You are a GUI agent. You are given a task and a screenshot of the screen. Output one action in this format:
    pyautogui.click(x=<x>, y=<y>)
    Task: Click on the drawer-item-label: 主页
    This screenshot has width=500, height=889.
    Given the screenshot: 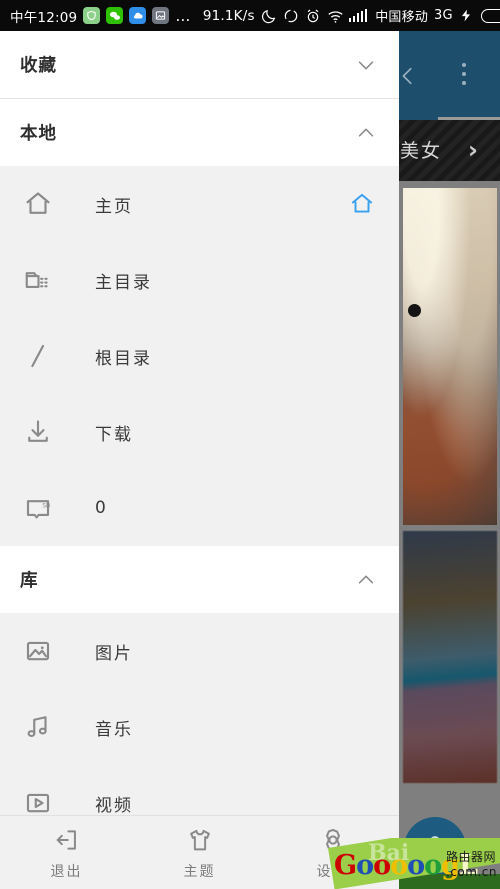 What is the action you would take?
    pyautogui.click(x=114, y=206)
    